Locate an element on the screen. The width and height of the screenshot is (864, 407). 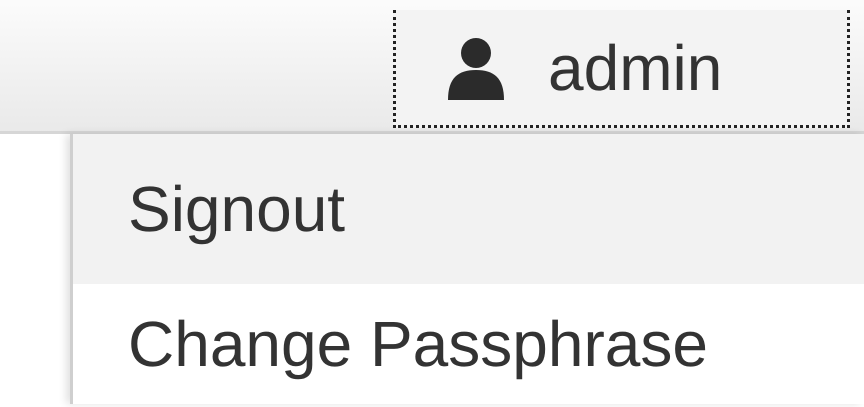
user-icon is located at coordinates (476, 68).